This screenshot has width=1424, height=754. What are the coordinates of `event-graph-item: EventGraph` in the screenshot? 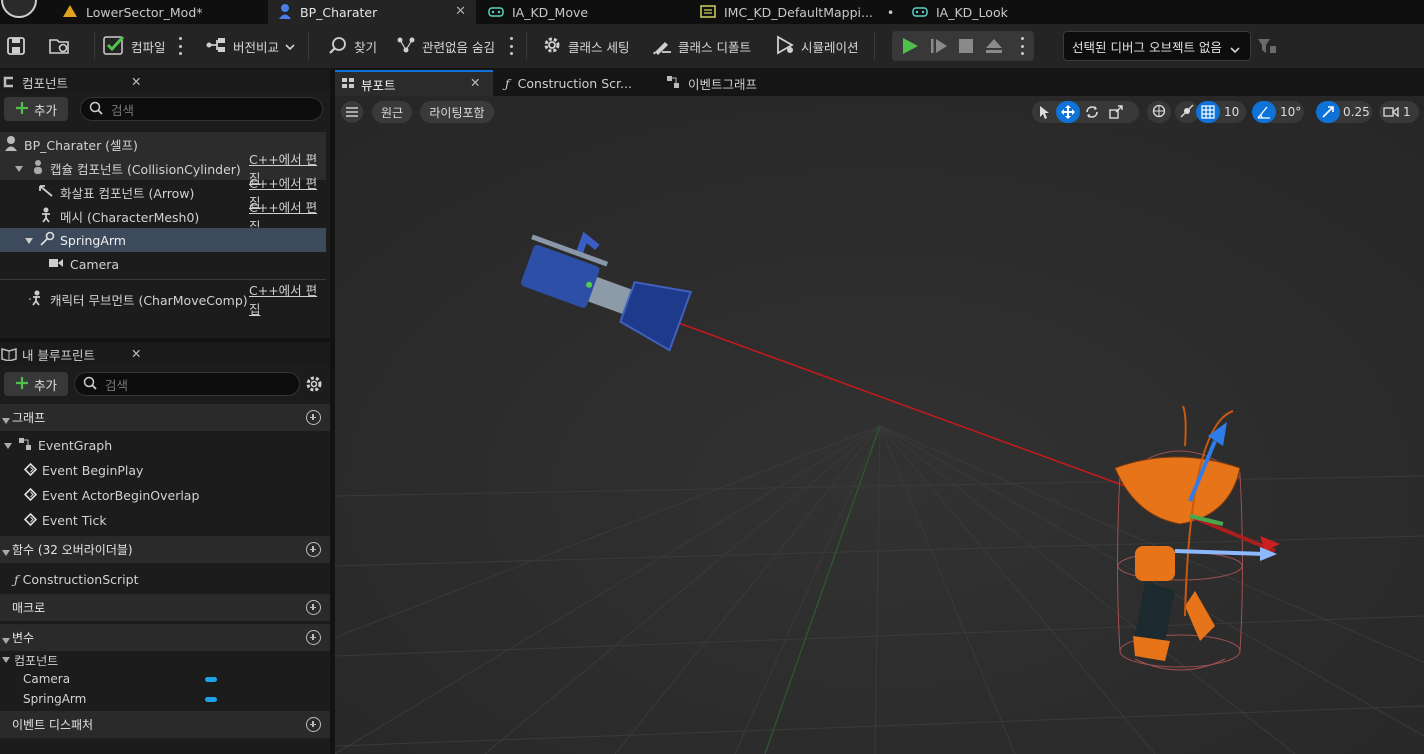 It's located at (56, 445).